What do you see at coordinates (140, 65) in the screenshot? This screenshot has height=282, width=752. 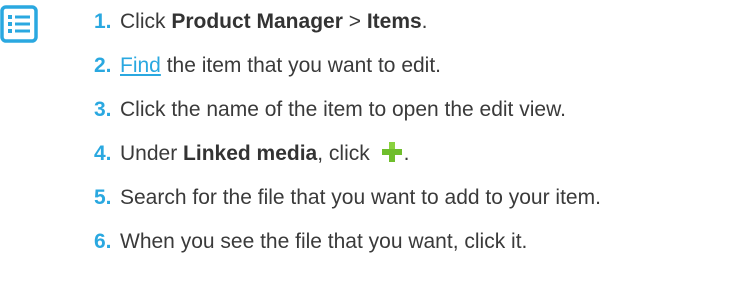 I see `find-link: Find` at bounding box center [140, 65].